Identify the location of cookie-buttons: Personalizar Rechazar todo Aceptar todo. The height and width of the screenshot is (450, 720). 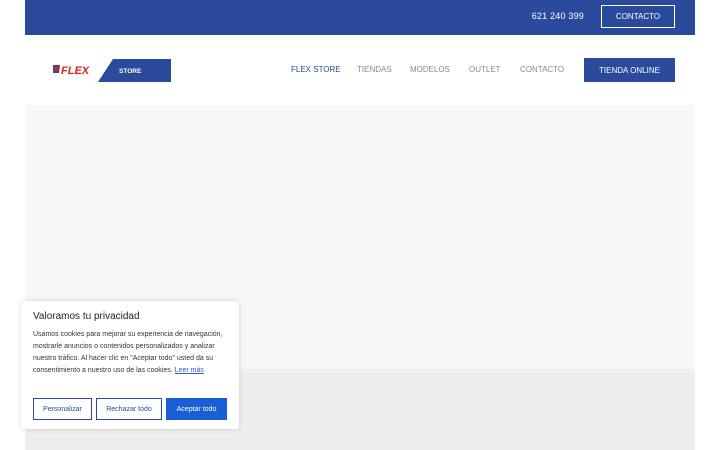
(130, 409).